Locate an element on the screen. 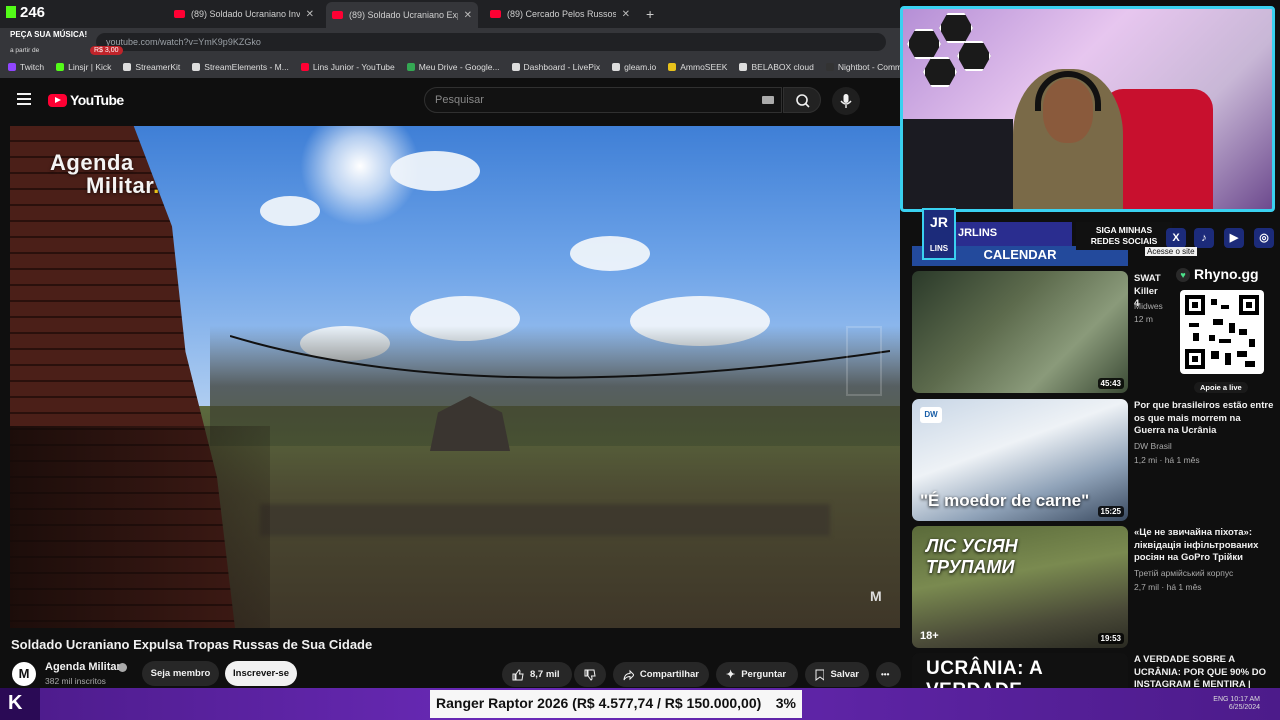 This screenshot has width=1280, height=720. watermark-line2: Militar is located at coordinates (120, 185).